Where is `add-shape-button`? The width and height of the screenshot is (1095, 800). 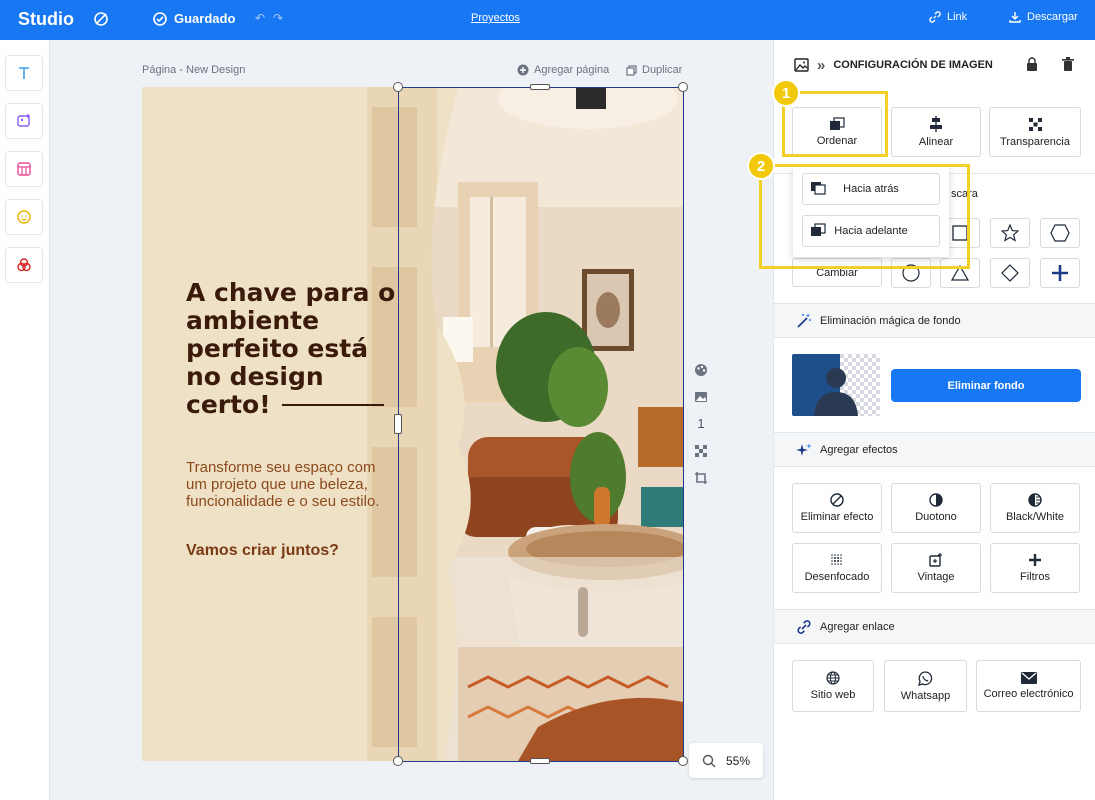 add-shape-button is located at coordinates (1060, 273).